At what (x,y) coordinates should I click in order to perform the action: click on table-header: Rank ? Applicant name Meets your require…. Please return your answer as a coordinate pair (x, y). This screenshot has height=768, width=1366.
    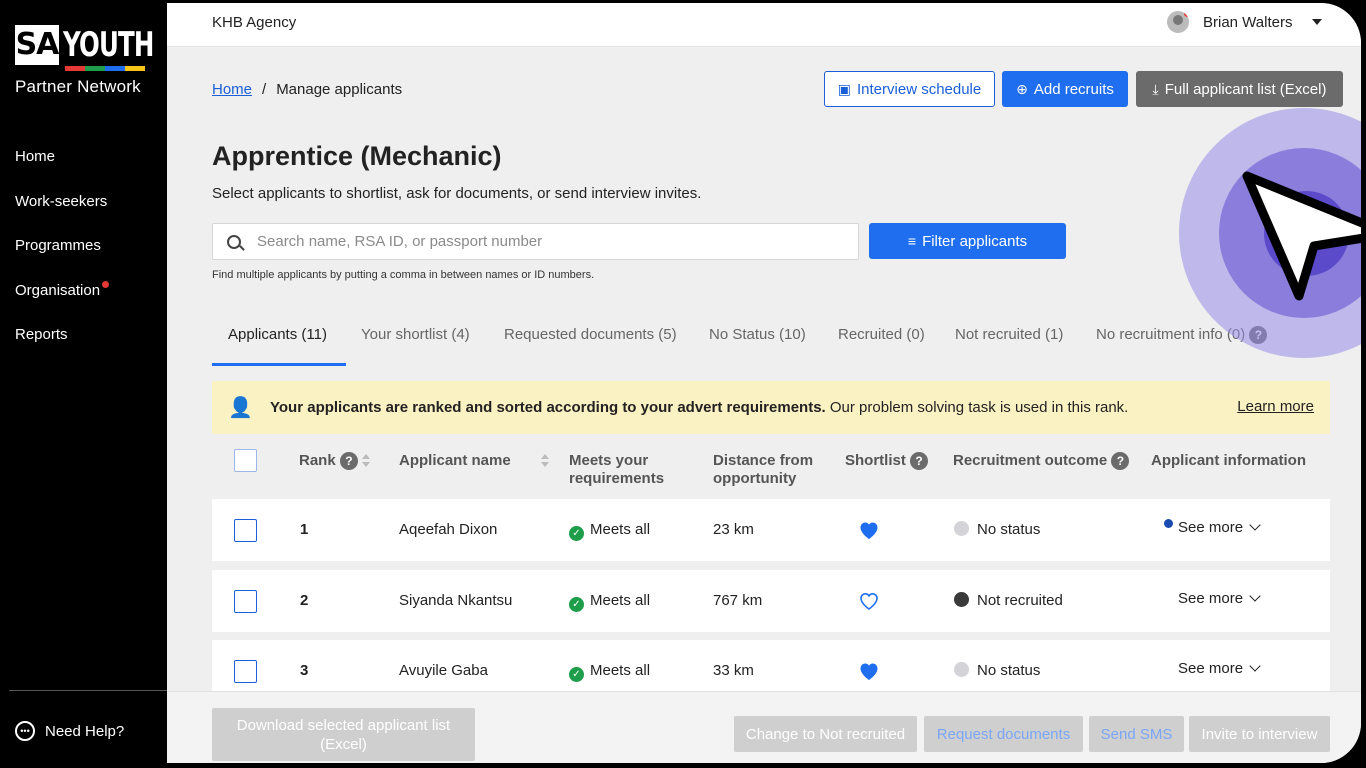
    Looking at the image, I should click on (771, 469).